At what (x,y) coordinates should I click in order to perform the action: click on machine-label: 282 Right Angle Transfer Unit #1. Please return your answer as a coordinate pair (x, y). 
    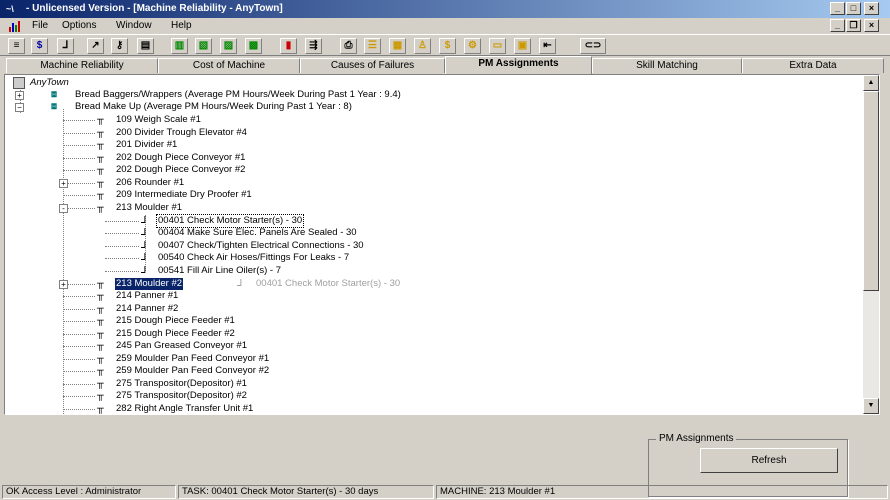
    Looking at the image, I should click on (185, 408).